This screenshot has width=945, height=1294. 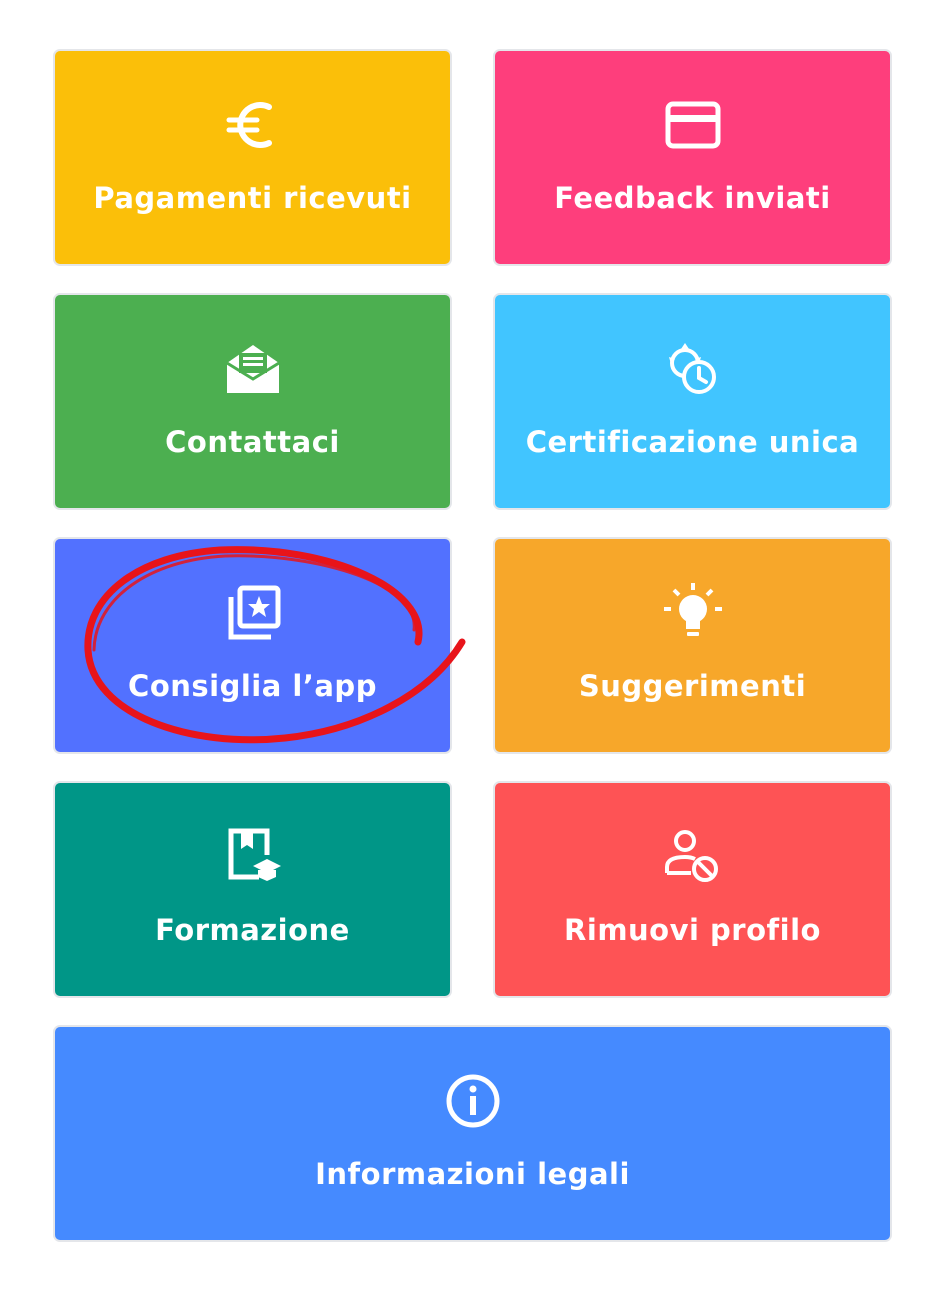 What do you see at coordinates (252, 198) in the screenshot?
I see `tile-label: Pagamenti ricevuti` at bounding box center [252, 198].